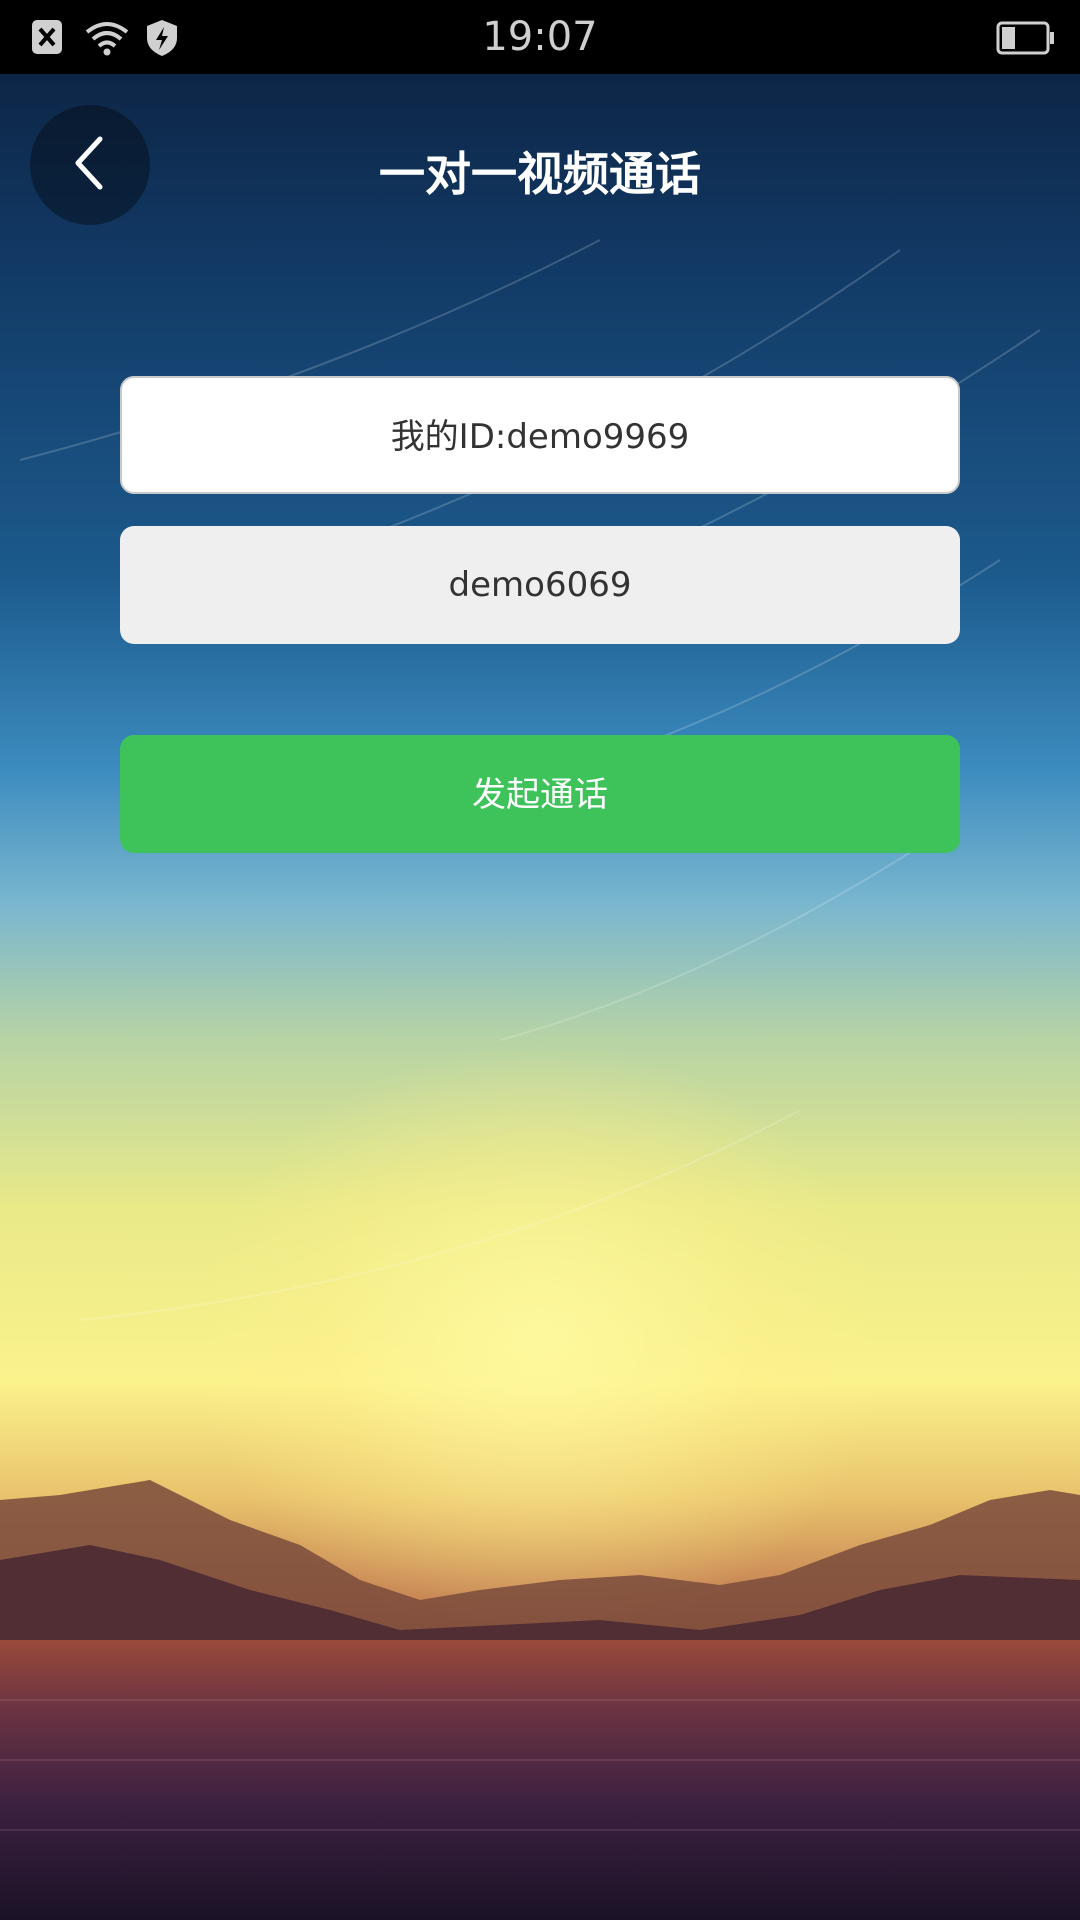  Describe the element at coordinates (540, 435) in the screenshot. I see `my-id-display: 我的ID:demo9969` at that location.